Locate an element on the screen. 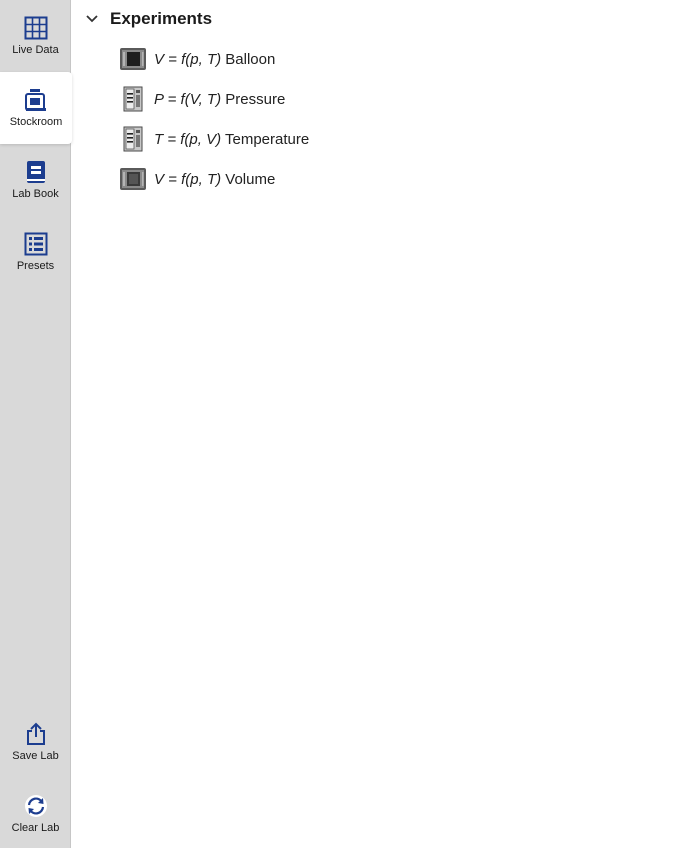 The image size is (679, 850). sidebar-item-label: Presets is located at coordinates (35, 266).